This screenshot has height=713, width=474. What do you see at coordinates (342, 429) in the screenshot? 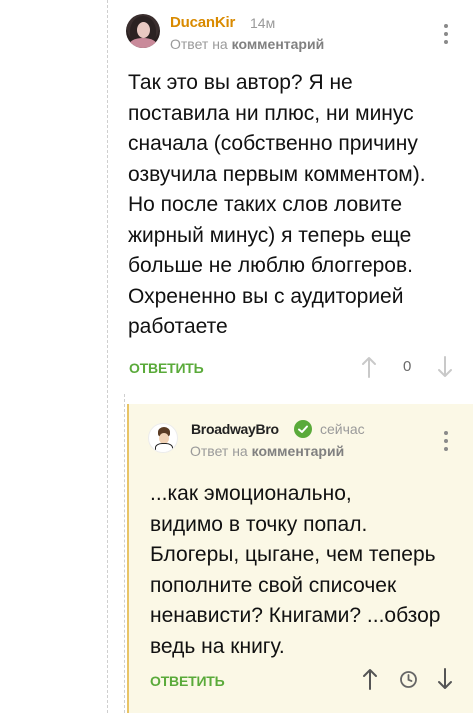
I see `comment-time: сейчас` at bounding box center [342, 429].